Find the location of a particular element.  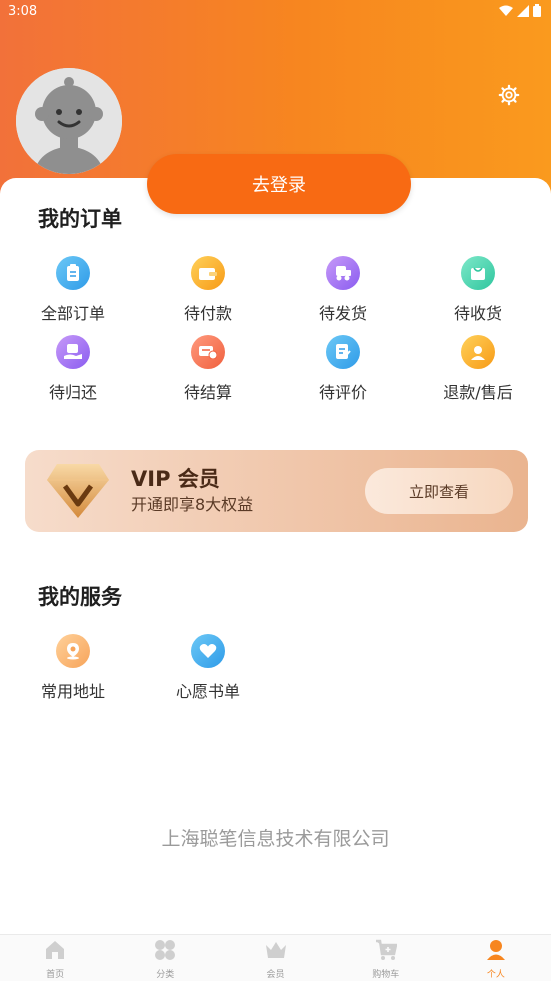

default-avatar-icon is located at coordinates (69, 121).